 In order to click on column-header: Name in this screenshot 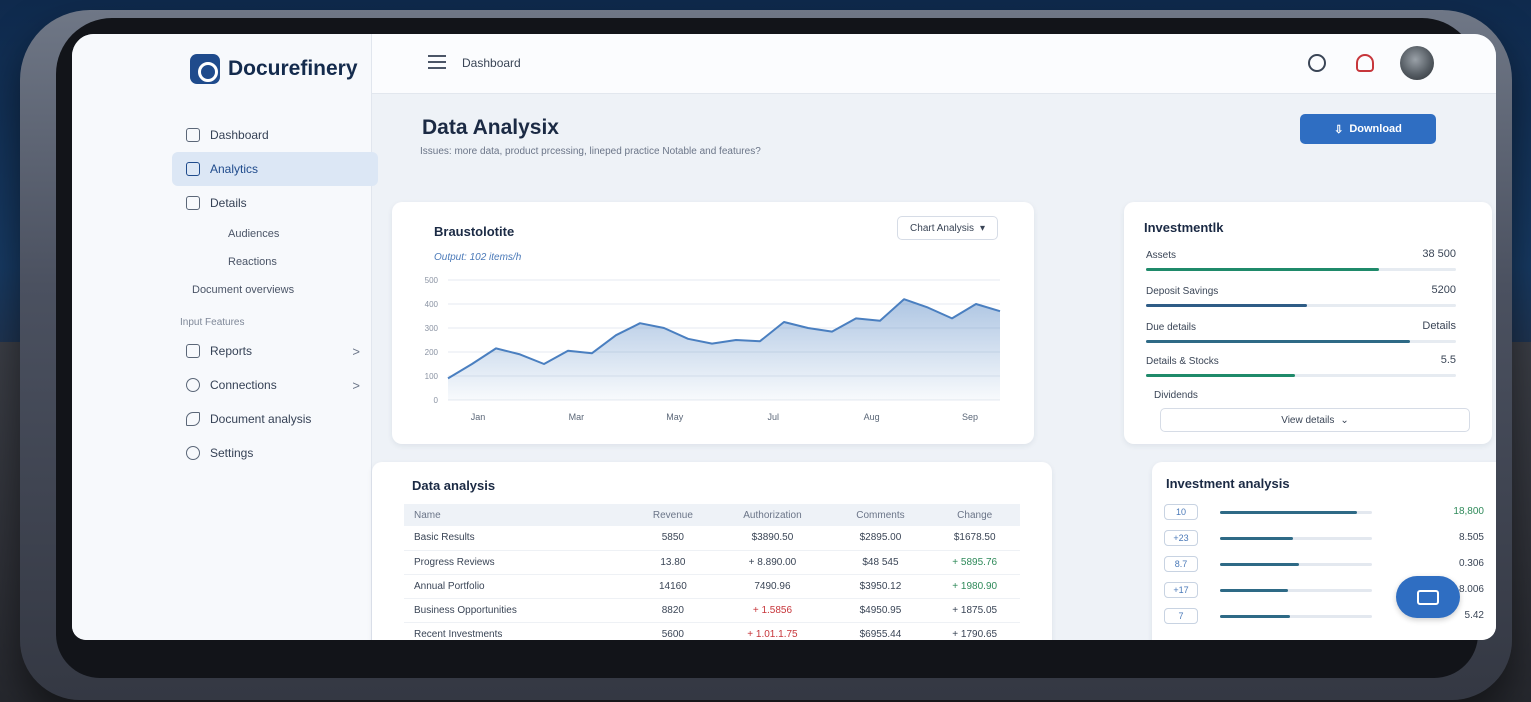, I will do `click(518, 515)`.